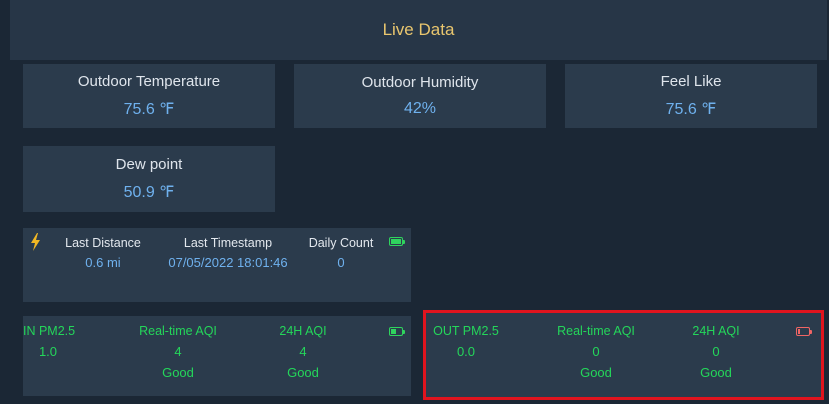 This screenshot has width=829, height=404. Describe the element at coordinates (35, 242) in the screenshot. I see `lightning-bolt-icon` at that location.